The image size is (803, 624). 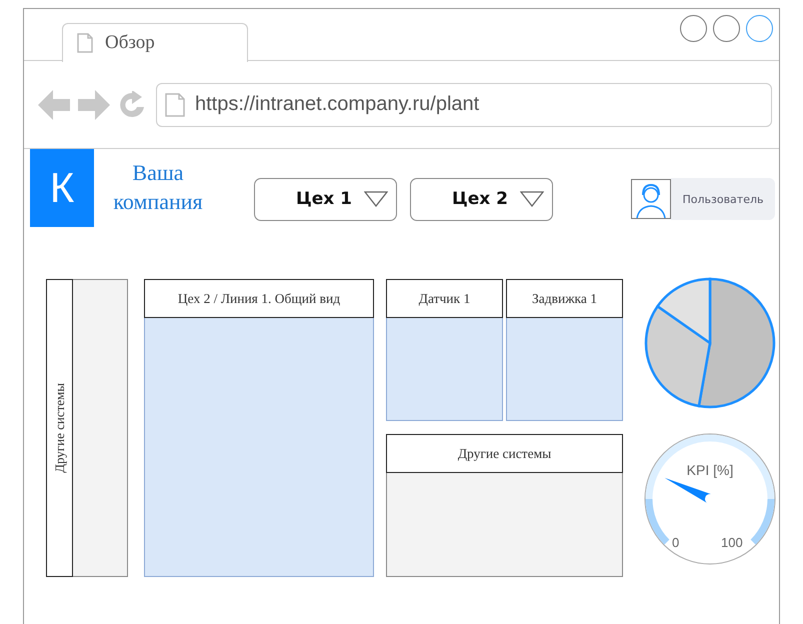 I want to click on back-icon, so click(x=54, y=105).